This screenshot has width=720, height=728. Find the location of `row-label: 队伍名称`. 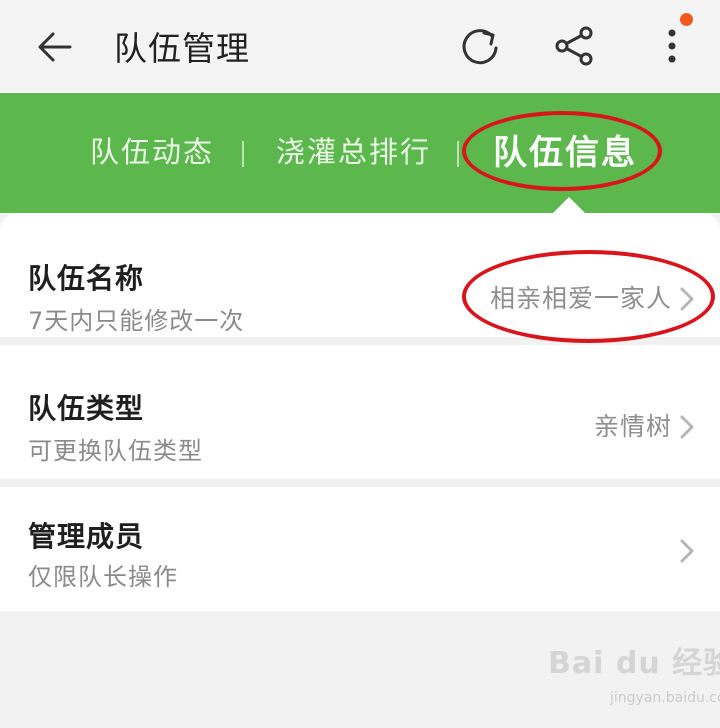

row-label: 队伍名称 is located at coordinates (86, 278).